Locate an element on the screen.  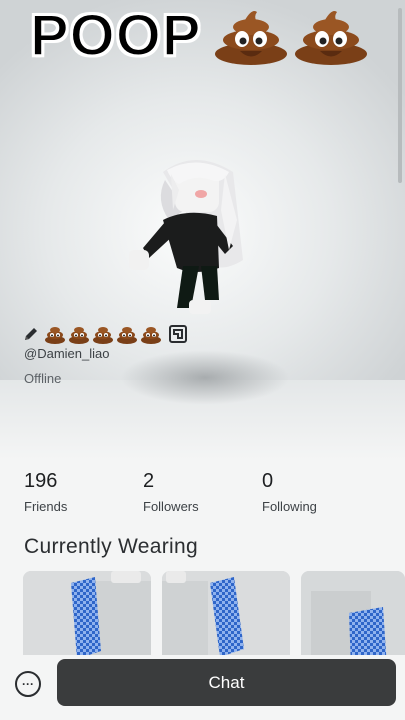
pencil-edit-icon is located at coordinates (31, 334).